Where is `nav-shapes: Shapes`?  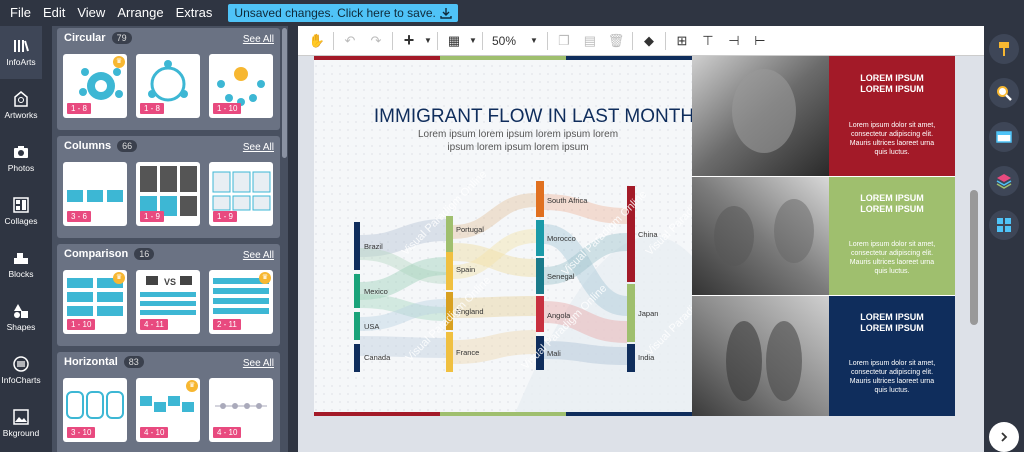
nav-shapes: Shapes is located at coordinates (21, 317).